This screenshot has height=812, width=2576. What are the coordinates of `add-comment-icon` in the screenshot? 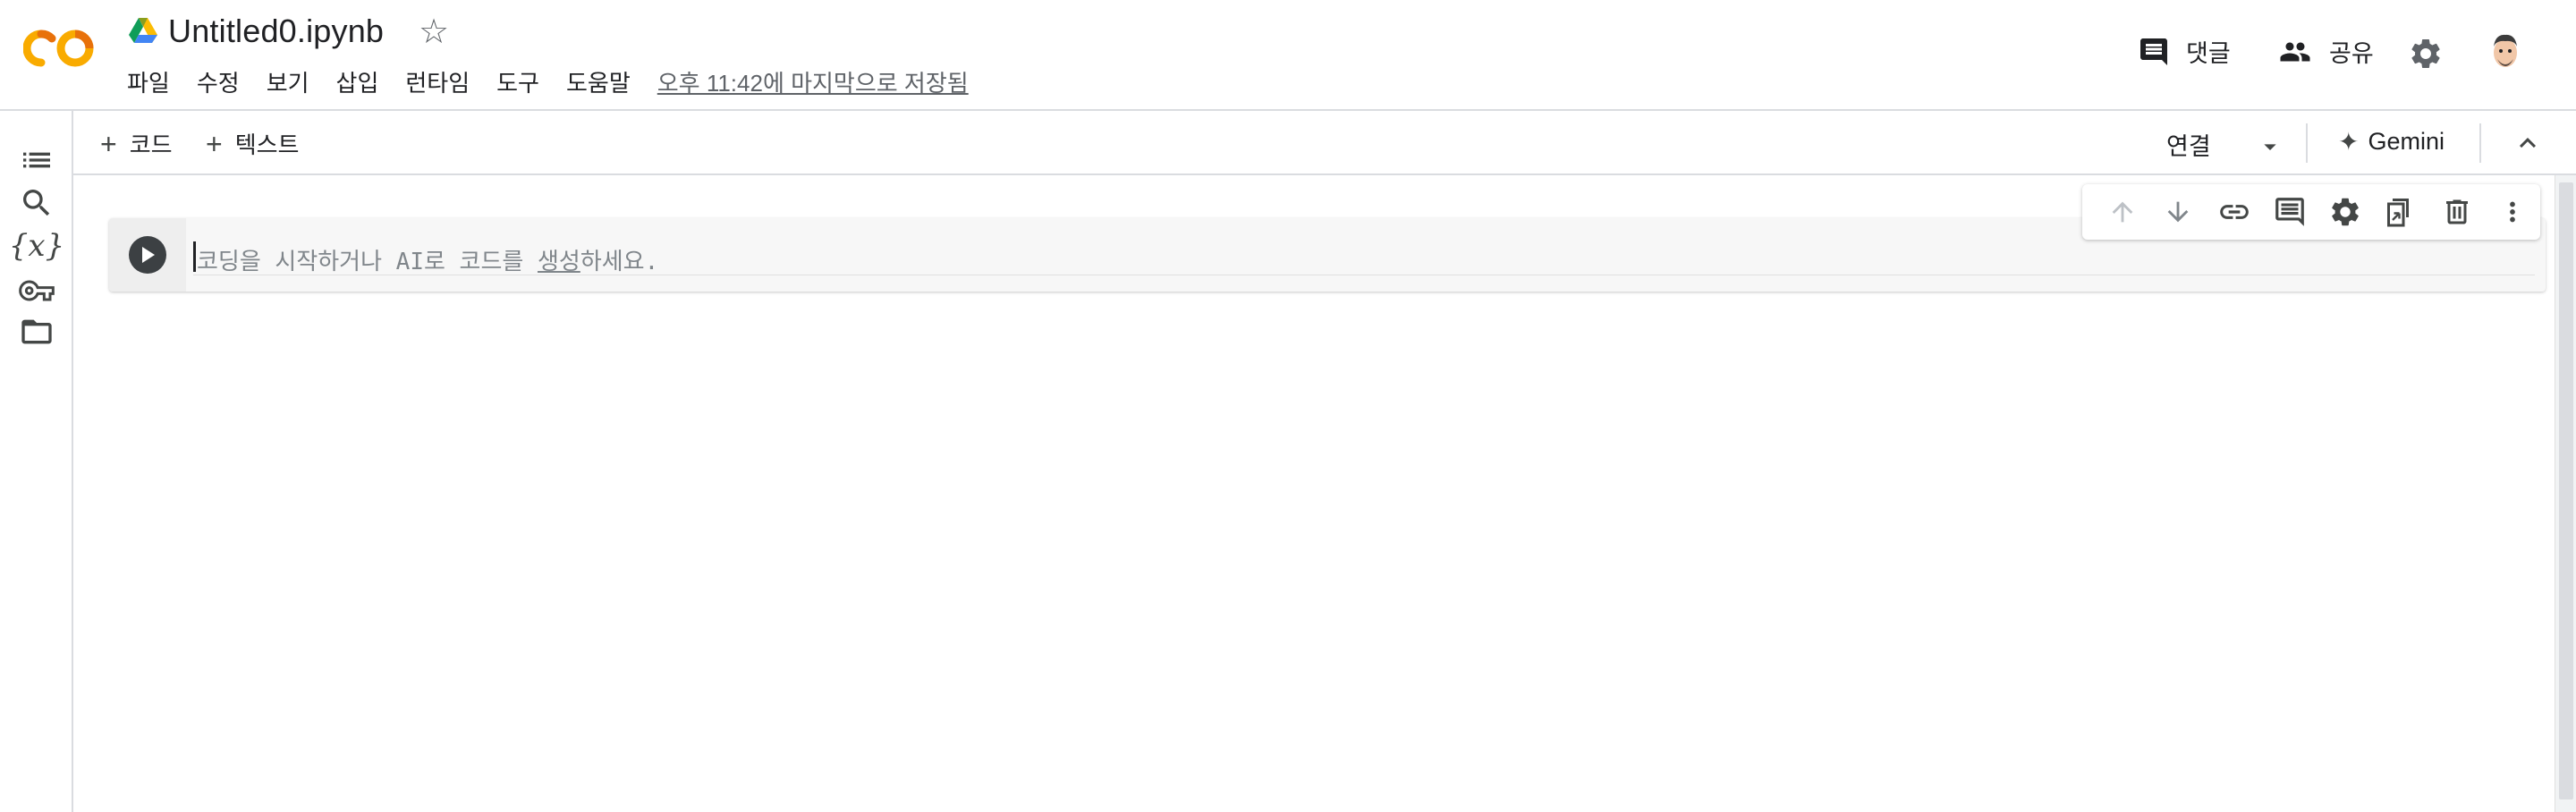 It's located at (2290, 212).